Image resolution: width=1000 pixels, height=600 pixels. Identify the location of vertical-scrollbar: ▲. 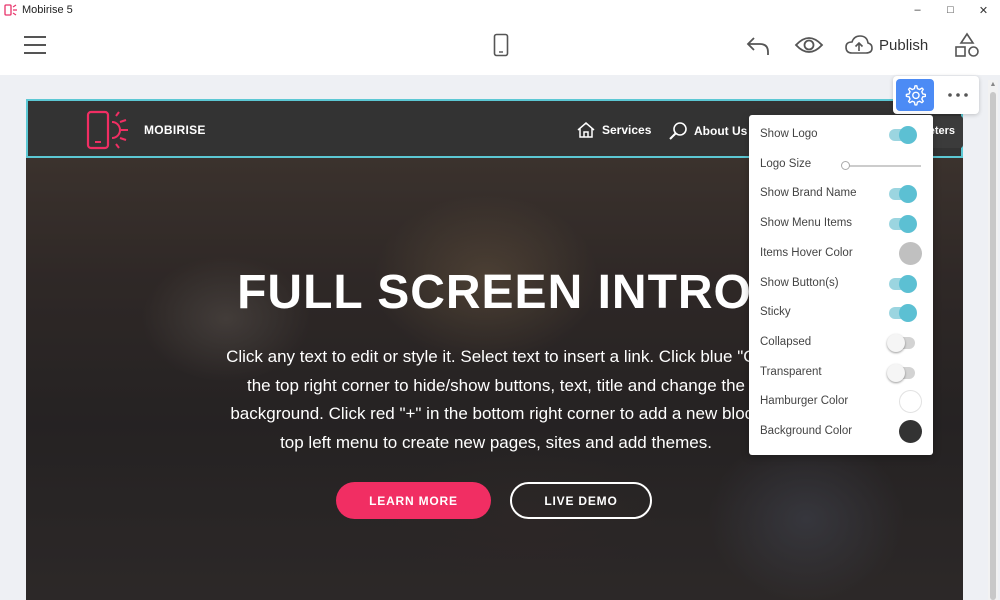
(993, 340).